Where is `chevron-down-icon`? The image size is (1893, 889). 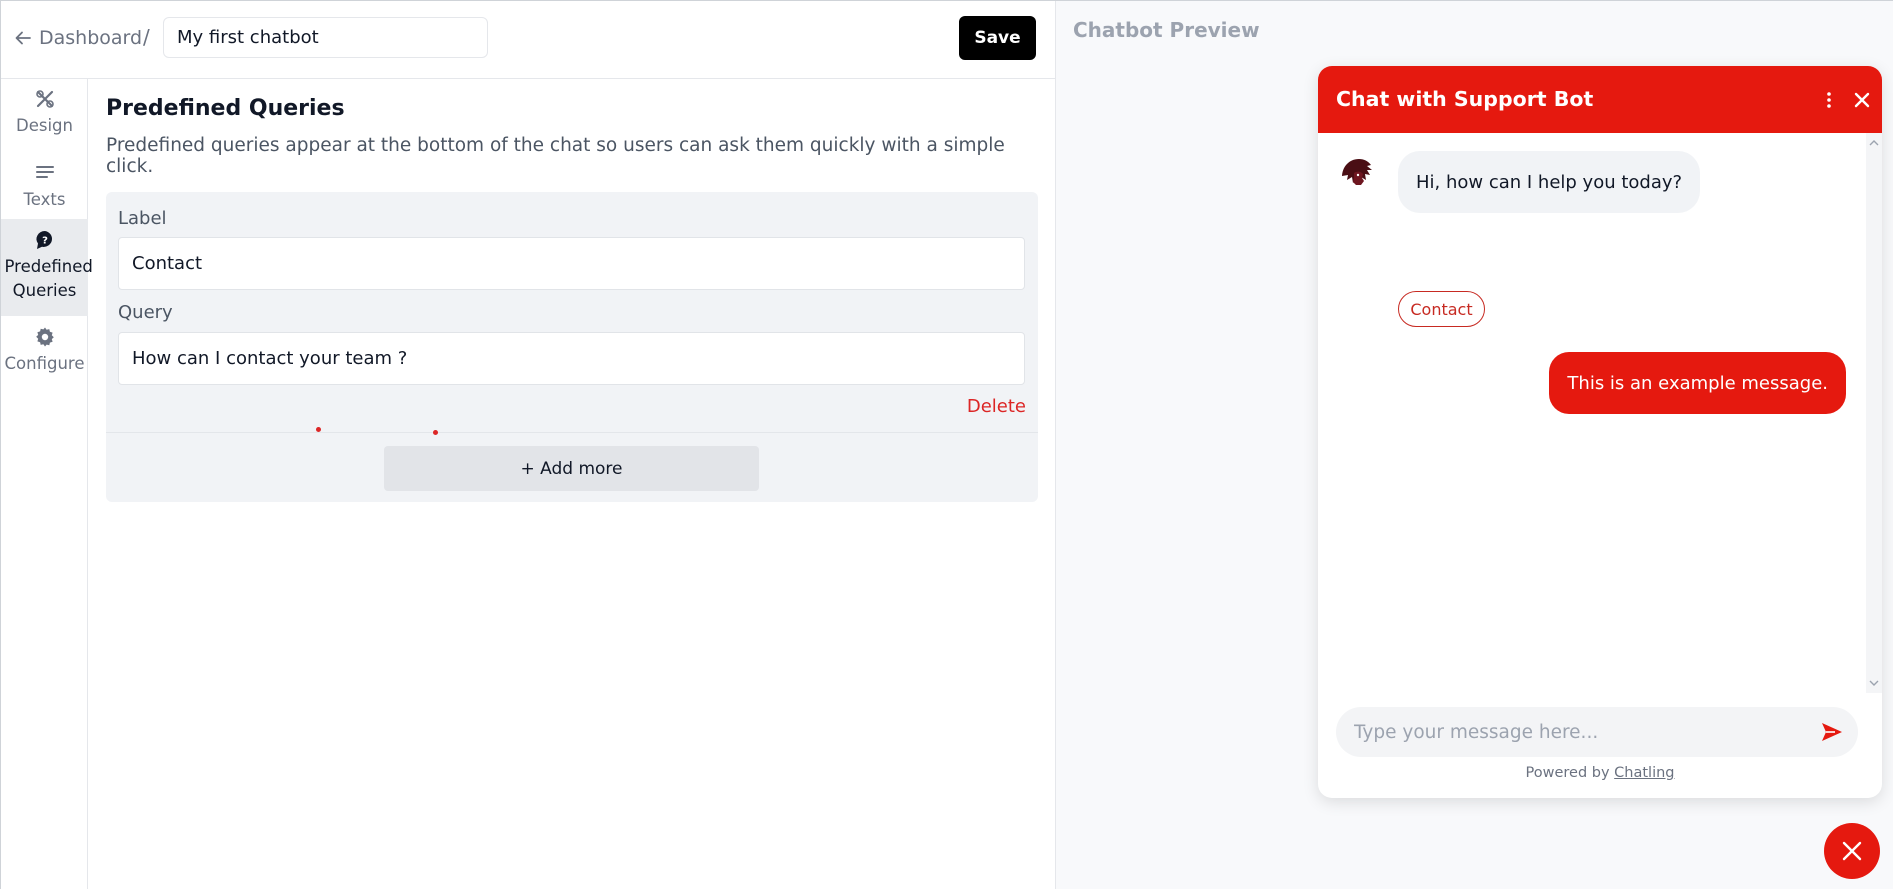
chevron-down-icon is located at coordinates (1874, 683).